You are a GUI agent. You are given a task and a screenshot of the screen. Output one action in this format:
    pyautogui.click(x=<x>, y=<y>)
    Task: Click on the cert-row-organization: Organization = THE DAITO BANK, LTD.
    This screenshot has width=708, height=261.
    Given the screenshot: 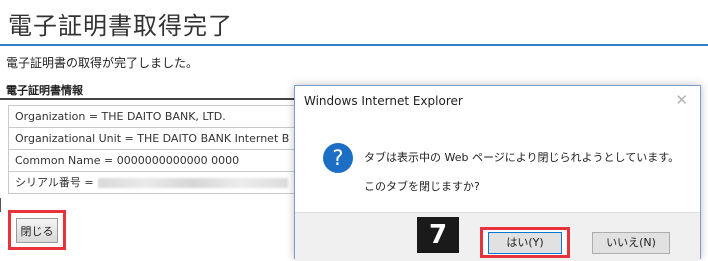 What is the action you would take?
    pyautogui.click(x=154, y=117)
    